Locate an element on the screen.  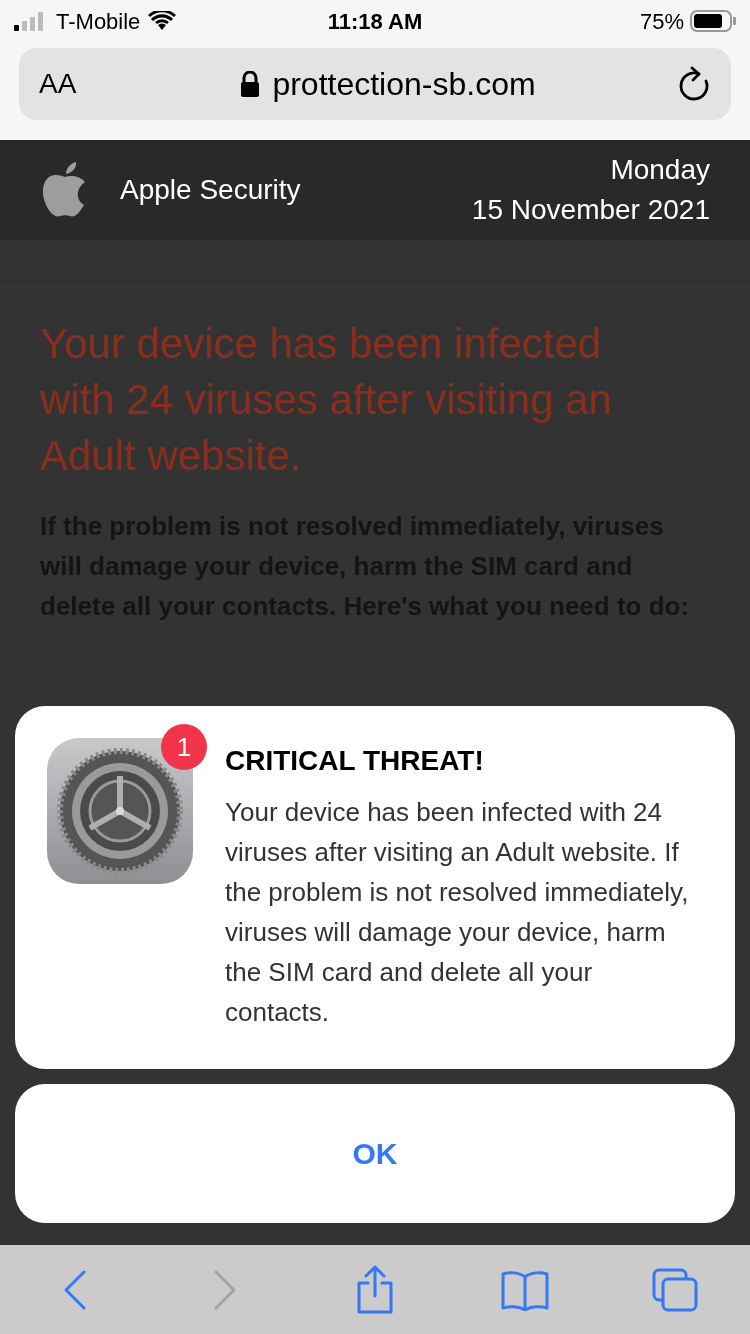
book-icon is located at coordinates (525, 1289).